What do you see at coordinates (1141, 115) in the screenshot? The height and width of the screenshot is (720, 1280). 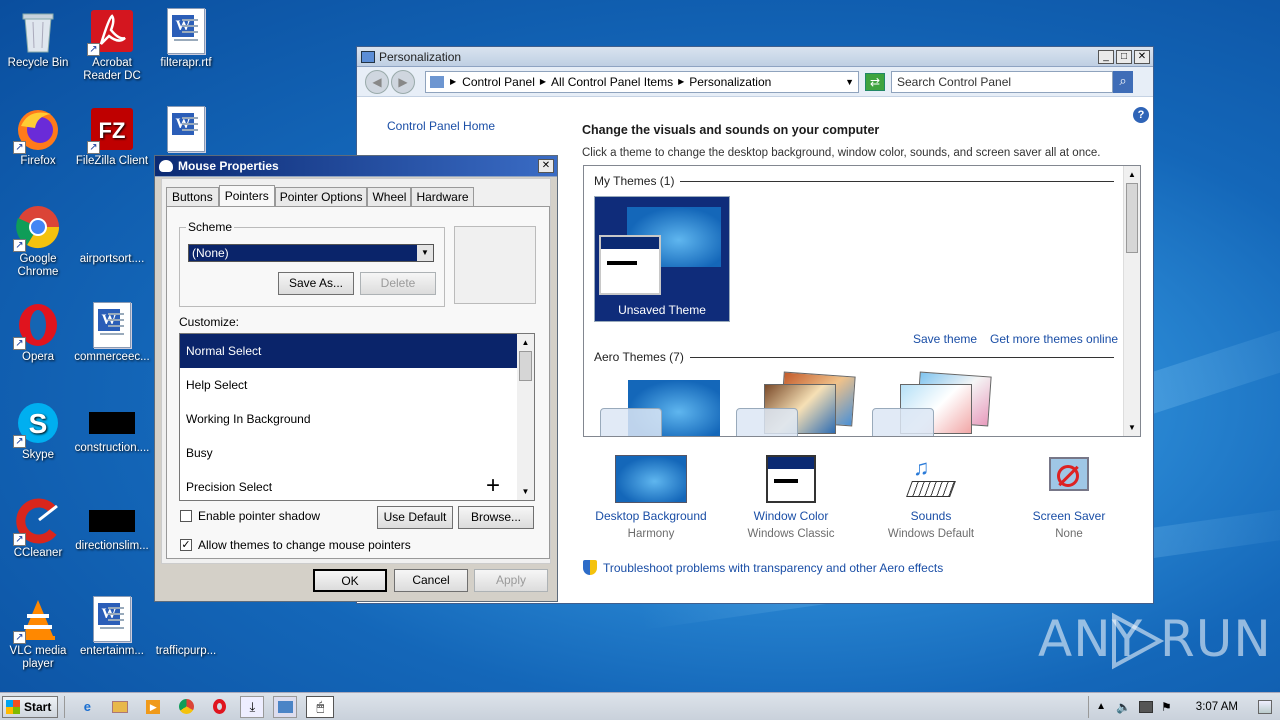 I see `help-icon: ?` at bounding box center [1141, 115].